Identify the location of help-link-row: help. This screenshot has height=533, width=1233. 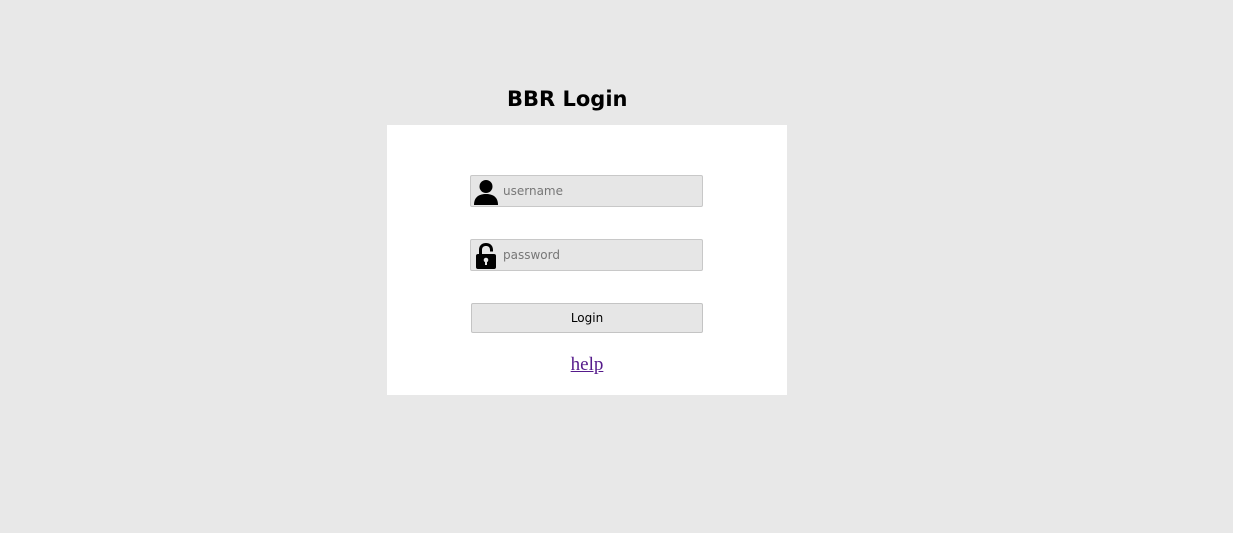
(587, 365).